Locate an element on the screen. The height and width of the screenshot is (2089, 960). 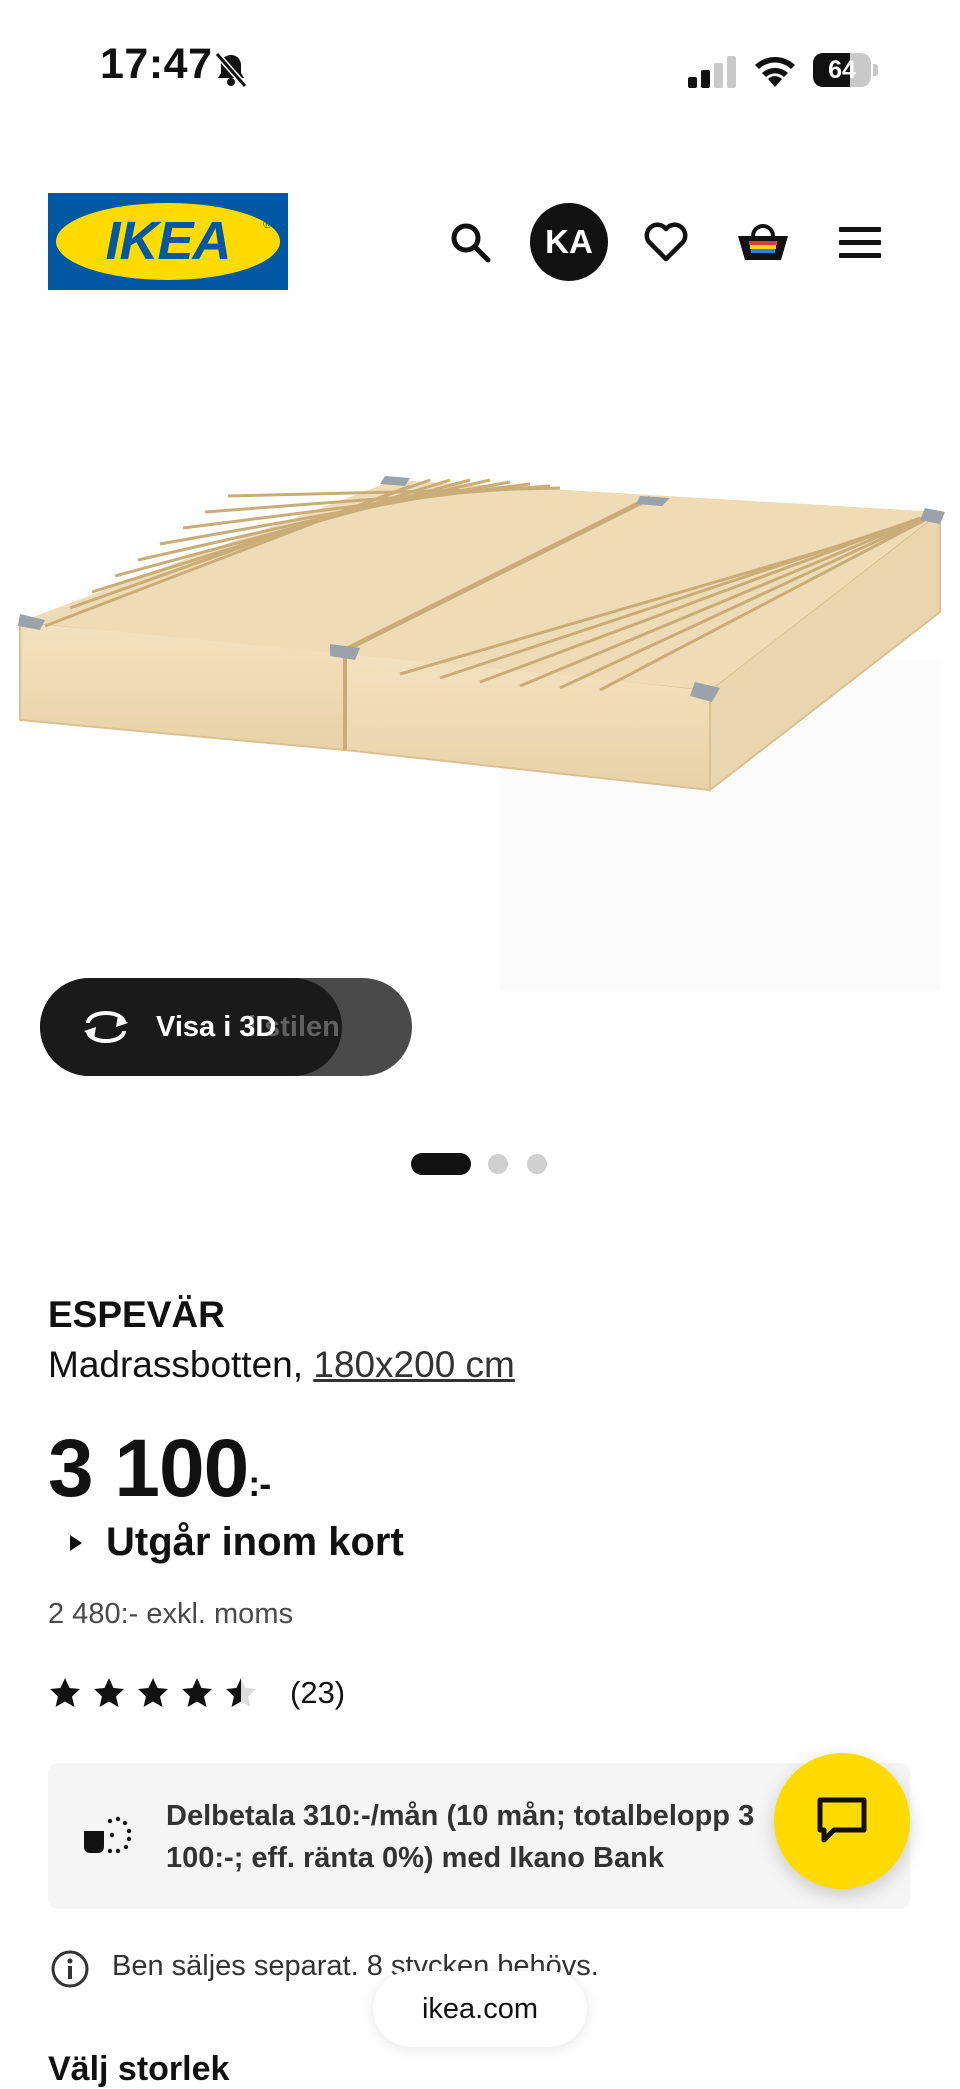
battery-icon: 64 is located at coordinates (846, 70).